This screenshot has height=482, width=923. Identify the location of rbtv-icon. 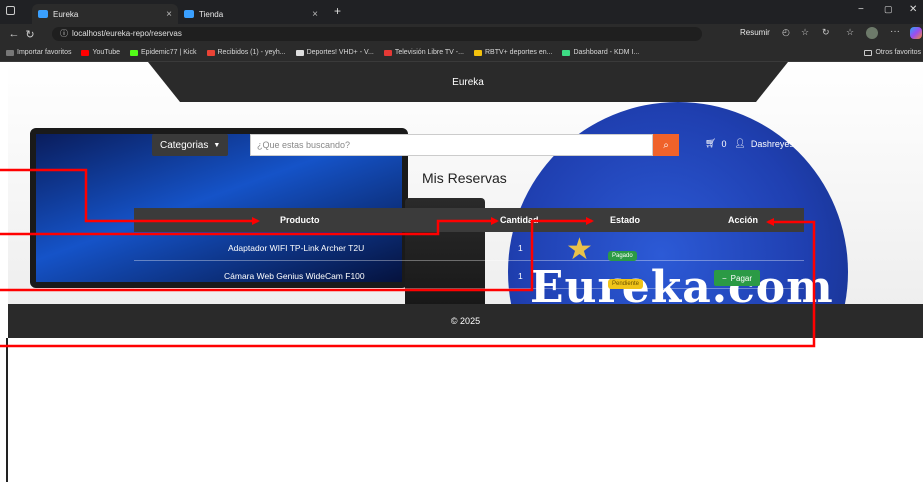
(477, 52).